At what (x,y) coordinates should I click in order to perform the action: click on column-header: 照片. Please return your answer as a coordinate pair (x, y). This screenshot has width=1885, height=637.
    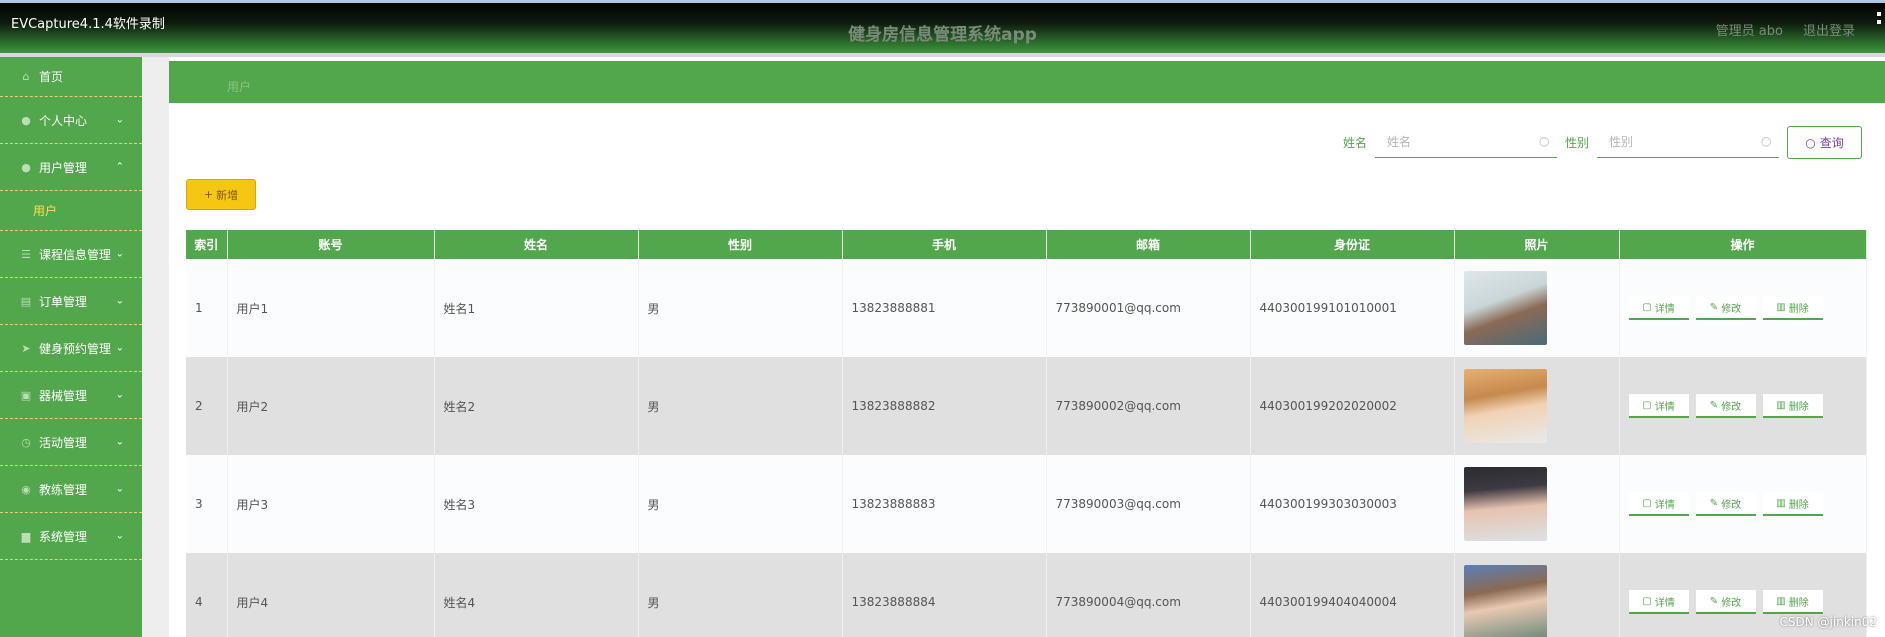
    Looking at the image, I should click on (1537, 244).